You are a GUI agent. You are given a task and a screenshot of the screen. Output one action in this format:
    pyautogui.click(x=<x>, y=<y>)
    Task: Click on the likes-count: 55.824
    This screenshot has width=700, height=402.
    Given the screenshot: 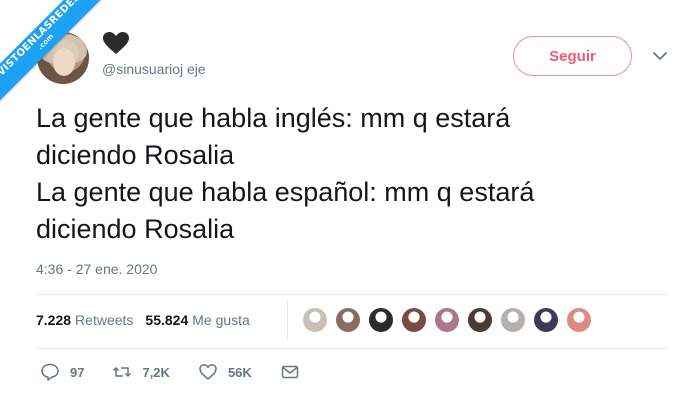 What is the action you would take?
    pyautogui.click(x=166, y=320)
    